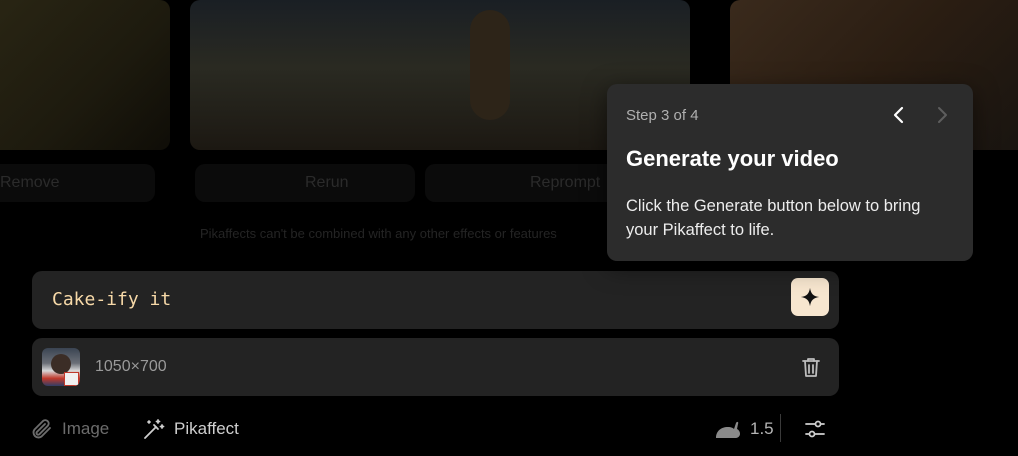 The width and height of the screenshot is (1018, 456). I want to click on magic-wand-icon, so click(154, 429).